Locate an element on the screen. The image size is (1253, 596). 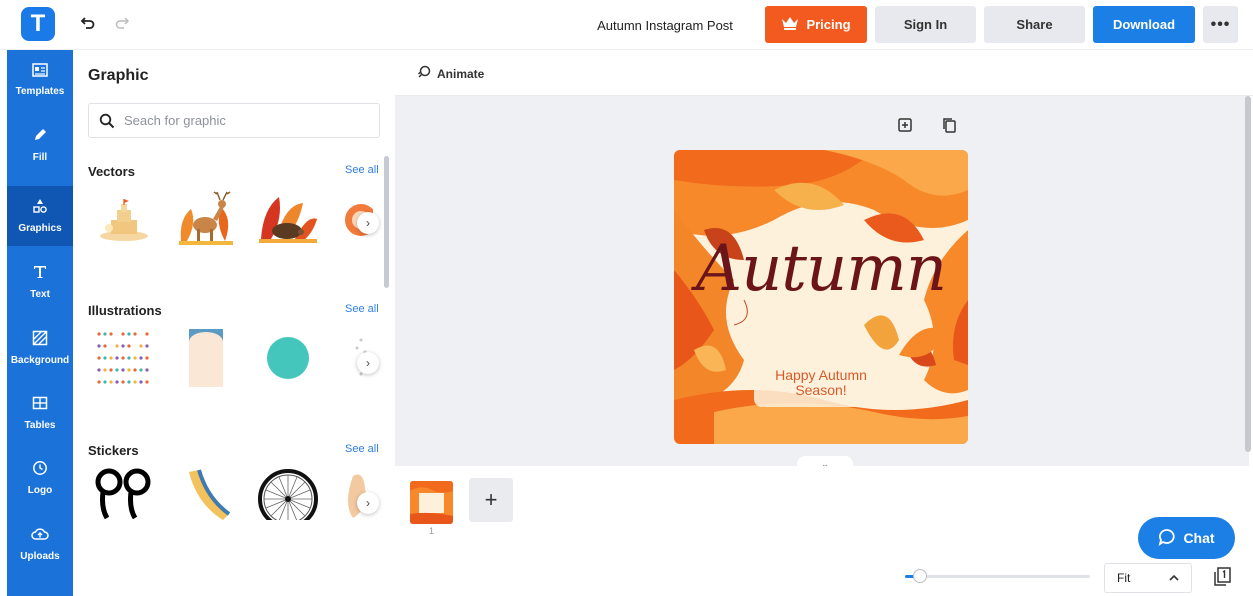
see-all-vectors-link: See all is located at coordinates (362, 170).